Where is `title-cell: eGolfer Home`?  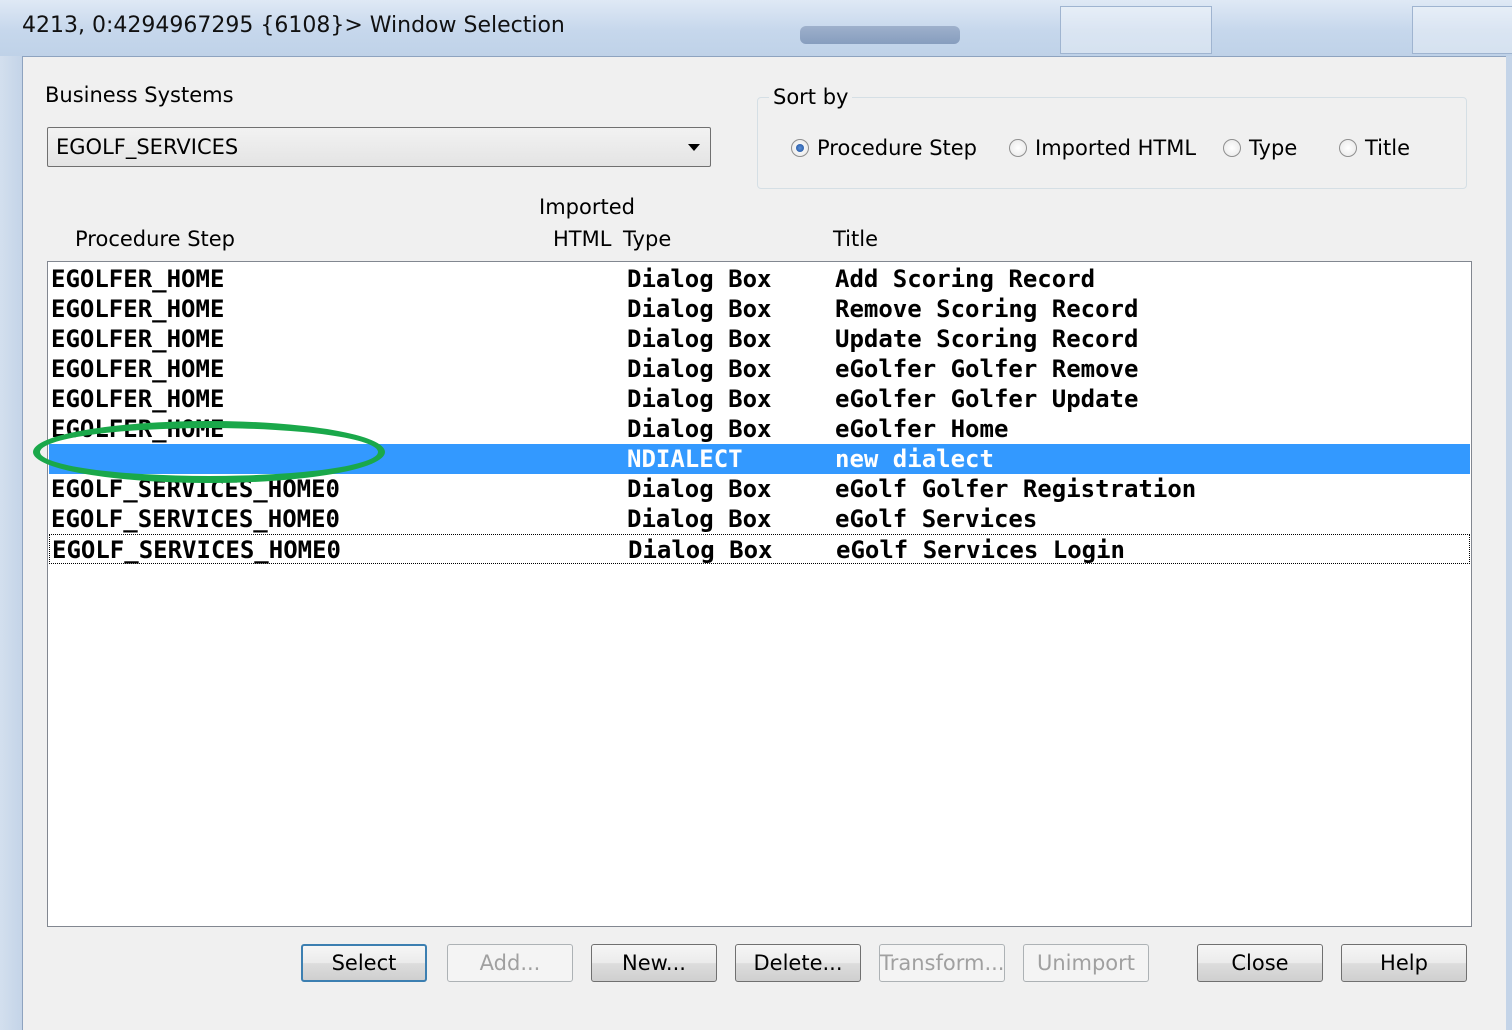
title-cell: eGolfer Home is located at coordinates (922, 429).